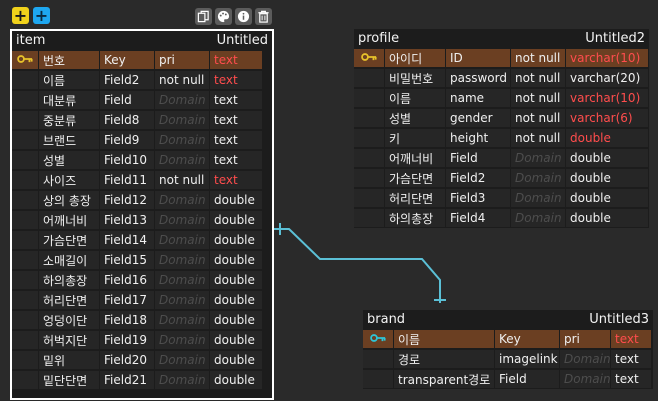  What do you see at coordinates (415, 138) in the screenshot?
I see `column-name-cell: 키` at bounding box center [415, 138].